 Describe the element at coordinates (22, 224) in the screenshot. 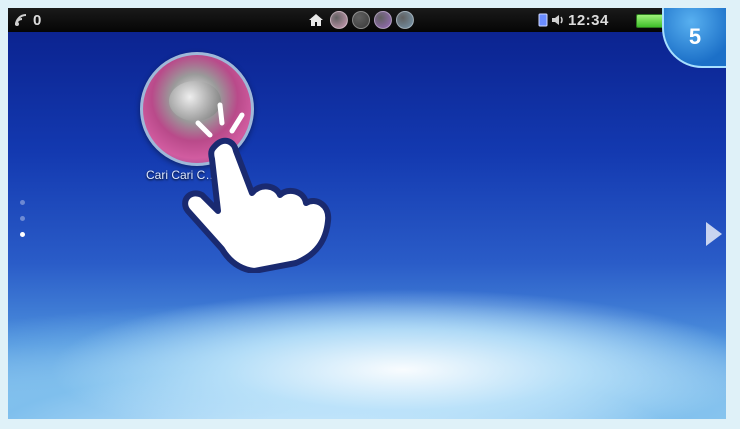

I see `page-dots` at that location.